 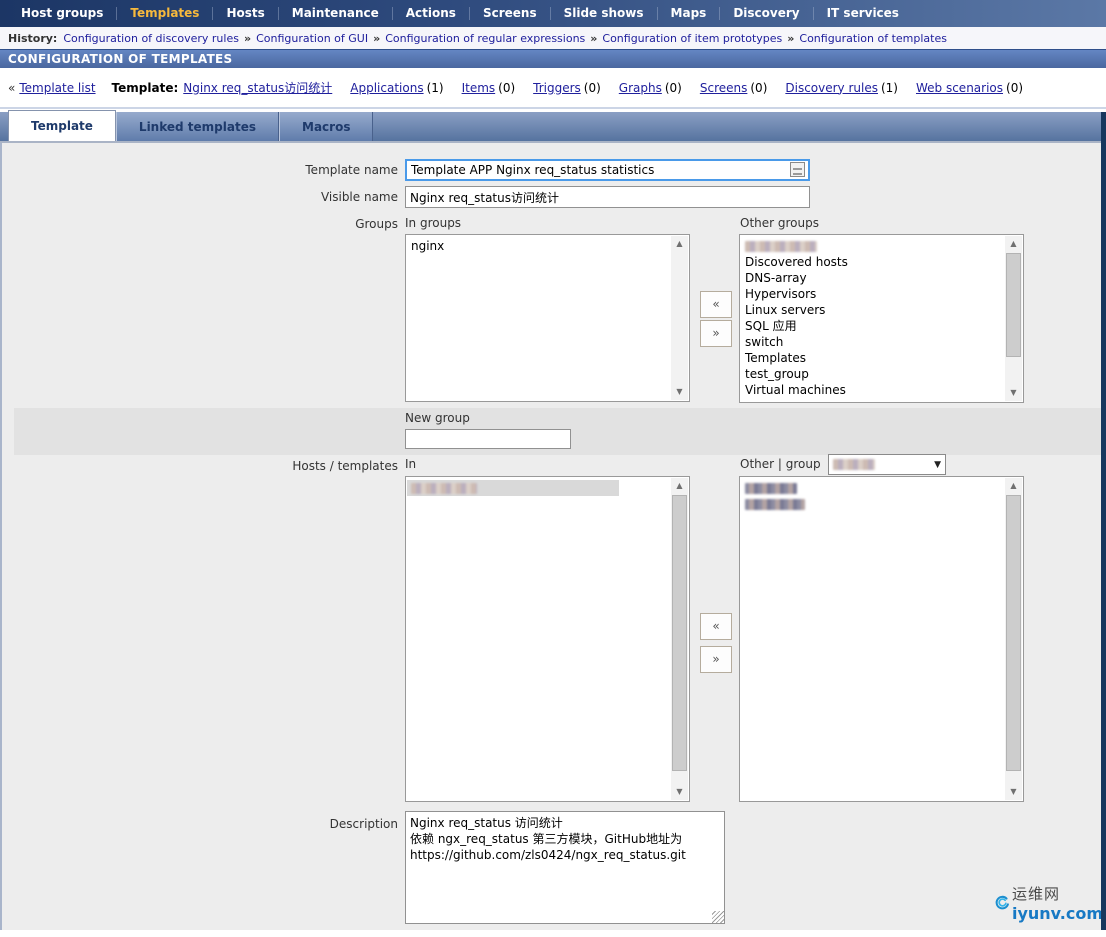 I want to click on screens-link: Screens, so click(x=724, y=88).